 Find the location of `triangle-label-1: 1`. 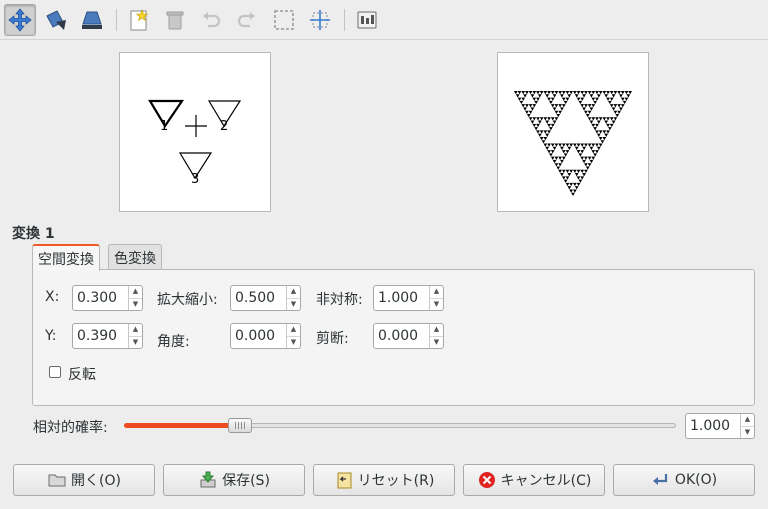

triangle-label-1: 1 is located at coordinates (164, 126).